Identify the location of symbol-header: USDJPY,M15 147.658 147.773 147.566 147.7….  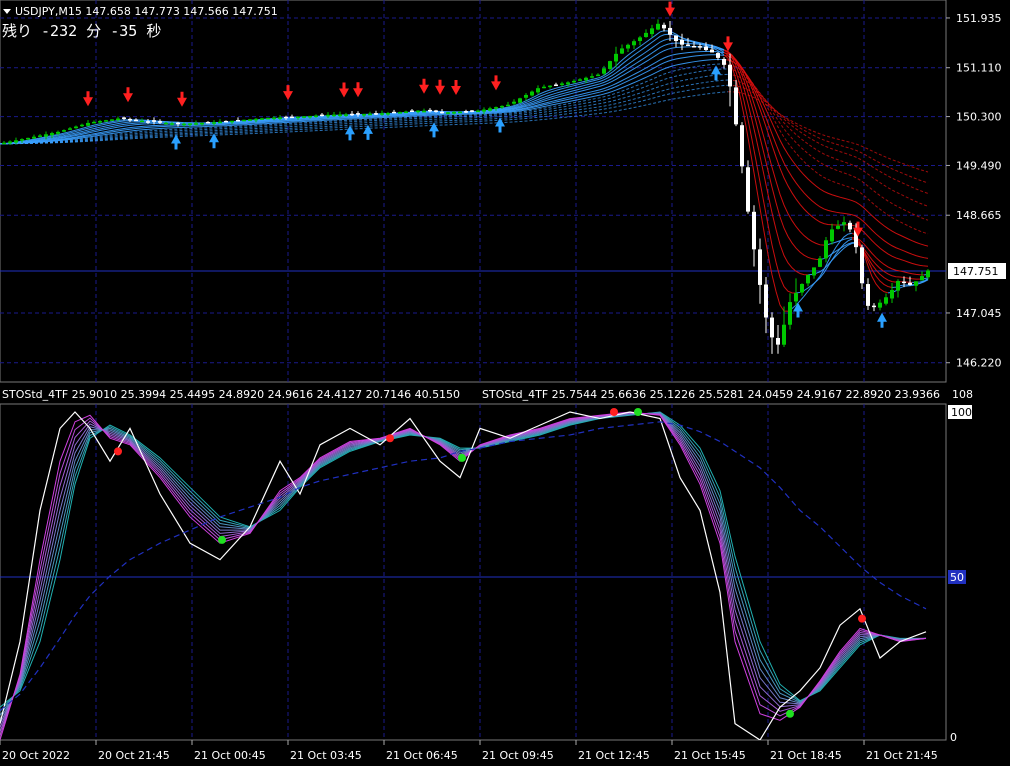
(146, 11).